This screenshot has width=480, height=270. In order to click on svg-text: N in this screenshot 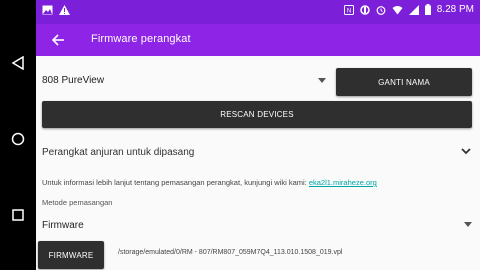, I will do `click(349, 11)`.